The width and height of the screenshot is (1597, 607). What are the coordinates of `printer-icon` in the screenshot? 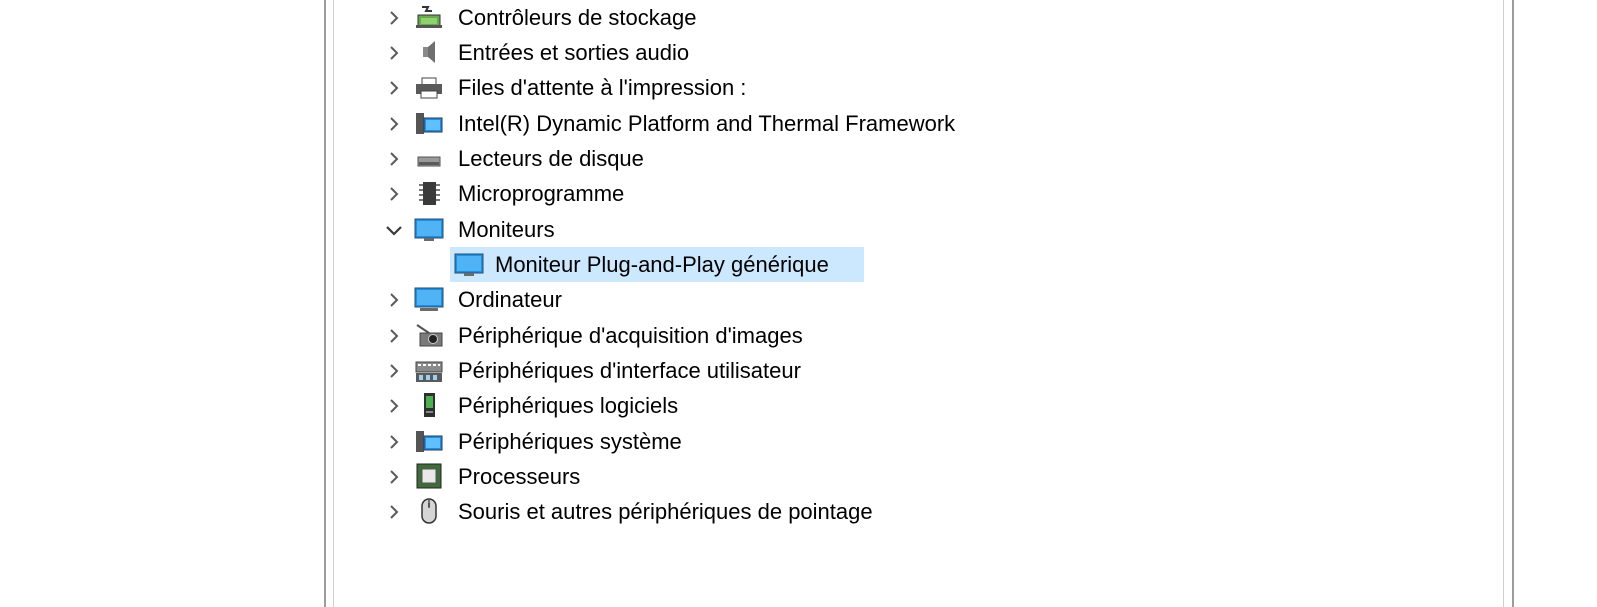 It's located at (429, 88).